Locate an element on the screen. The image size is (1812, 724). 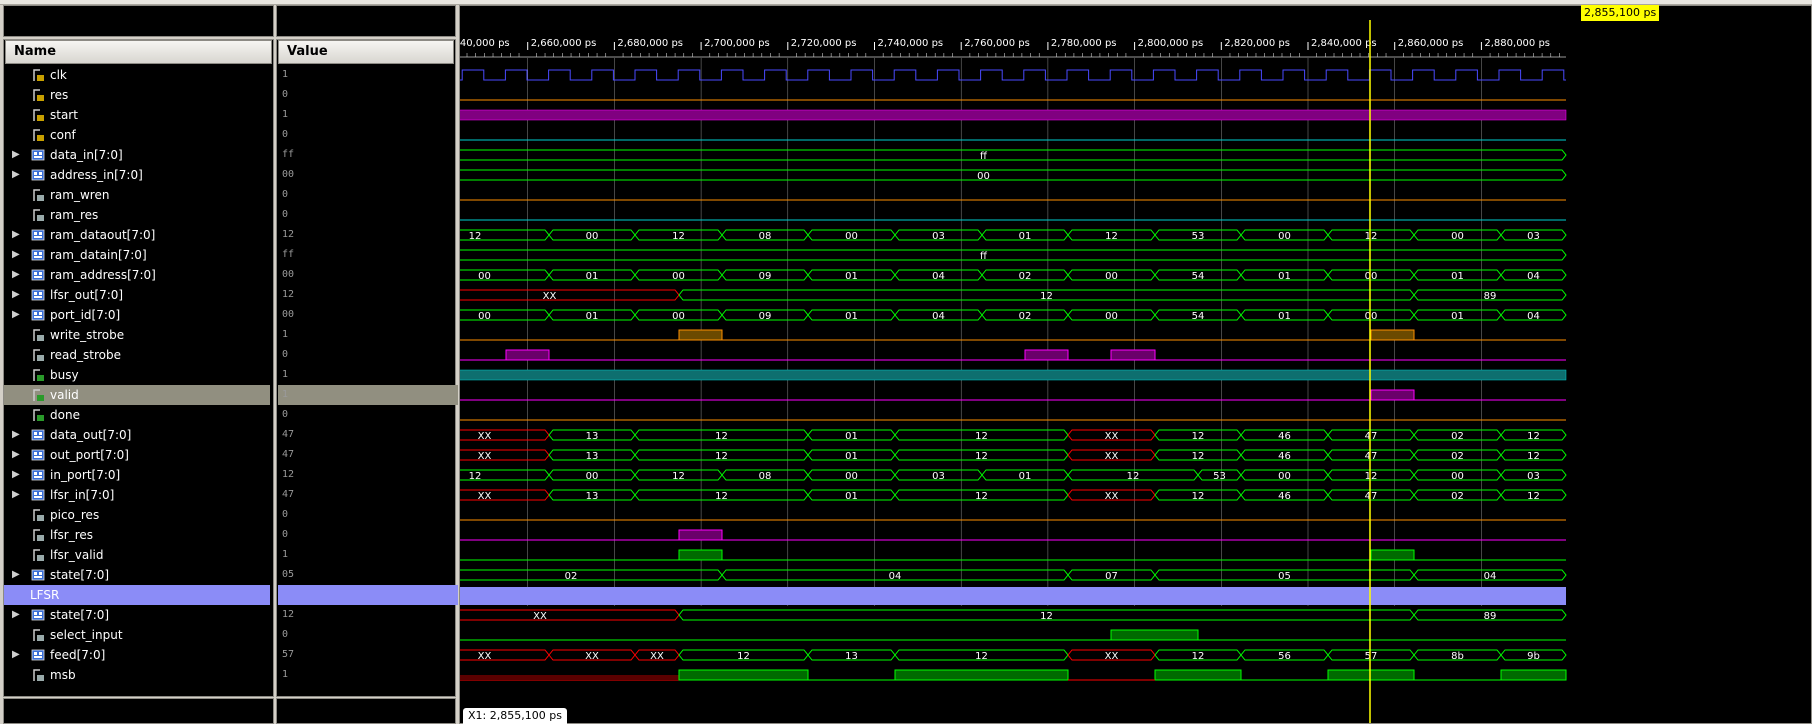
valid-pulse is located at coordinates (1392, 395).